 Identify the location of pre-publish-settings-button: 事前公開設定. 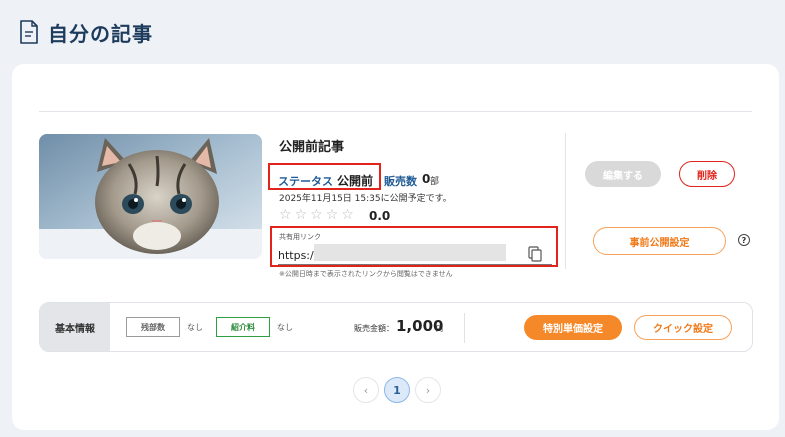
(659, 241).